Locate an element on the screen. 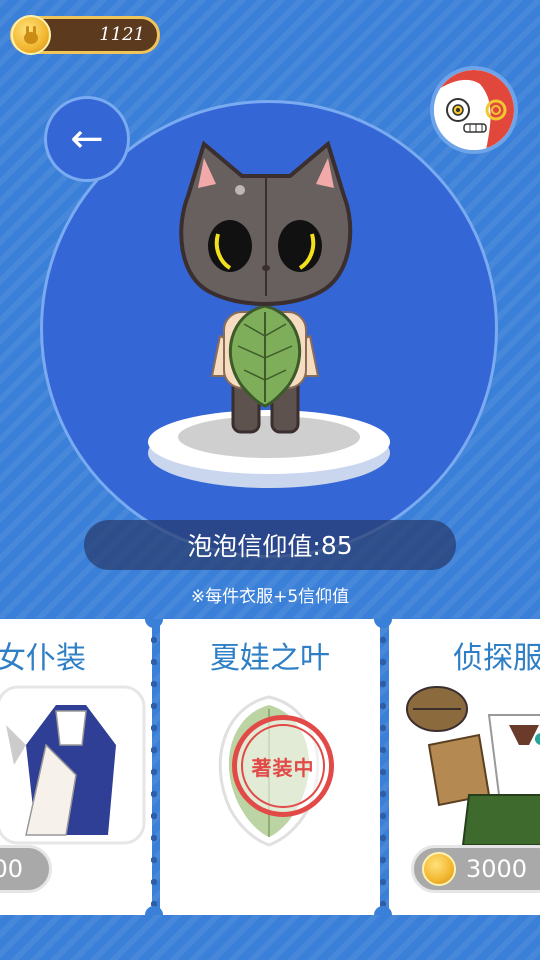 Image resolution: width=540 pixels, height=960 pixels. cat-character is located at coordinates (265, 291).